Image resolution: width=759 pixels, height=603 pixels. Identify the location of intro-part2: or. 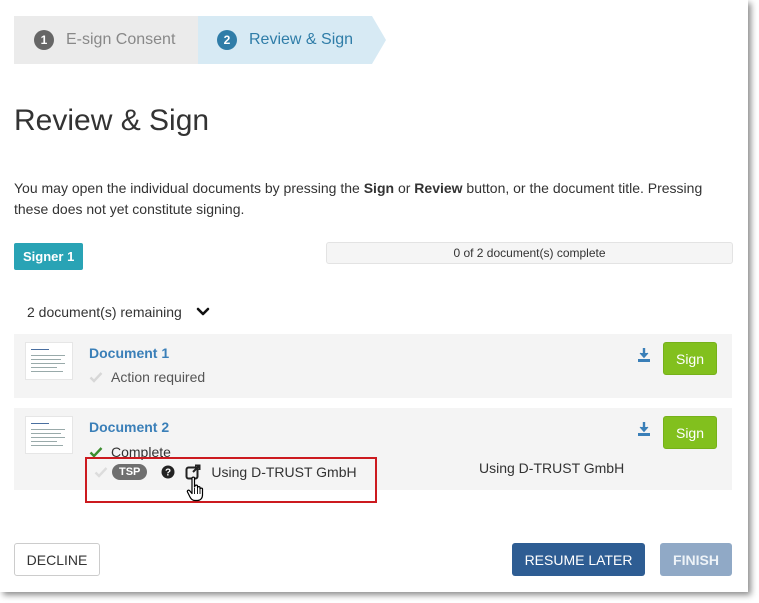
(404, 188).